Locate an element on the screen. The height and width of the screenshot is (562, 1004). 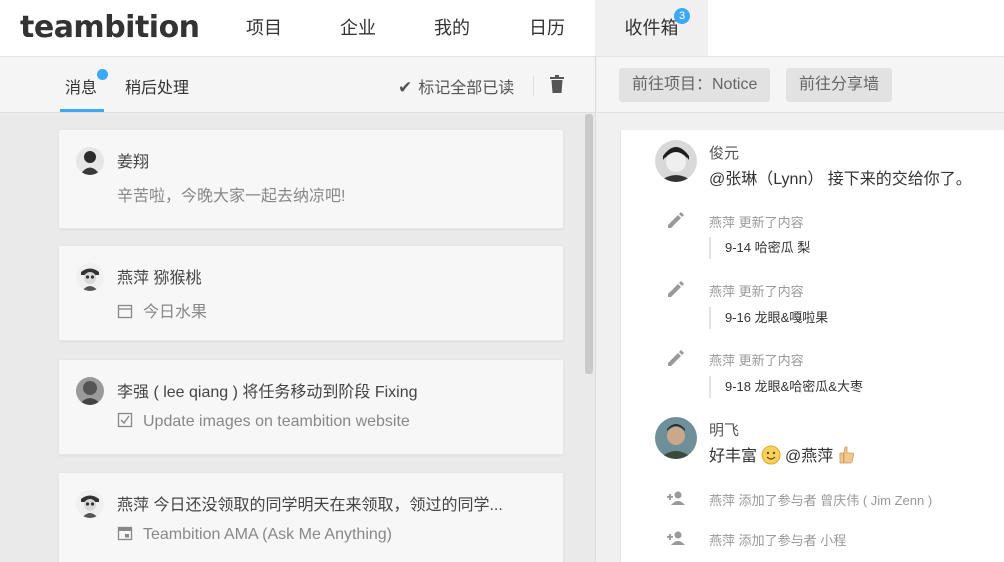
detail-toolbar: 前往项目：Notice 前往分享墙 is located at coordinates (800, 85).